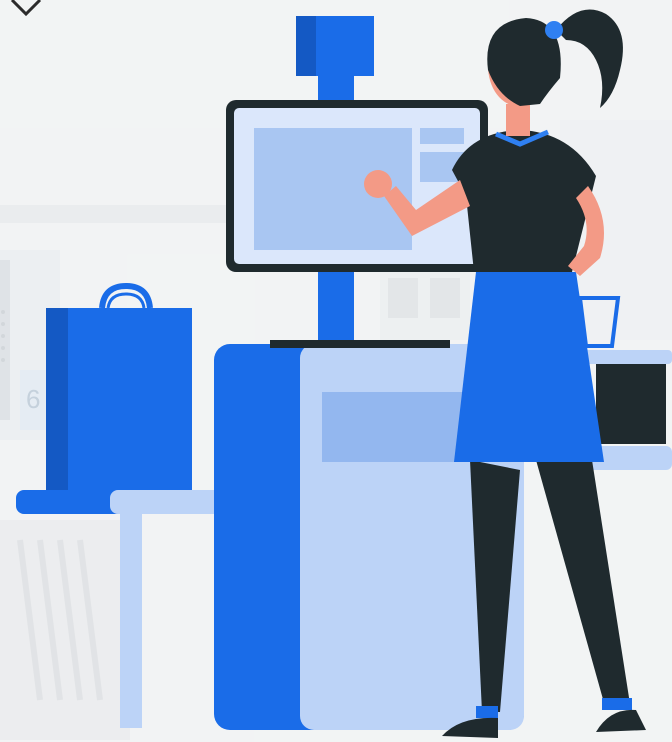 The width and height of the screenshot is (672, 742). Describe the element at coordinates (119, 388) in the screenshot. I see `shopping-bag` at that location.